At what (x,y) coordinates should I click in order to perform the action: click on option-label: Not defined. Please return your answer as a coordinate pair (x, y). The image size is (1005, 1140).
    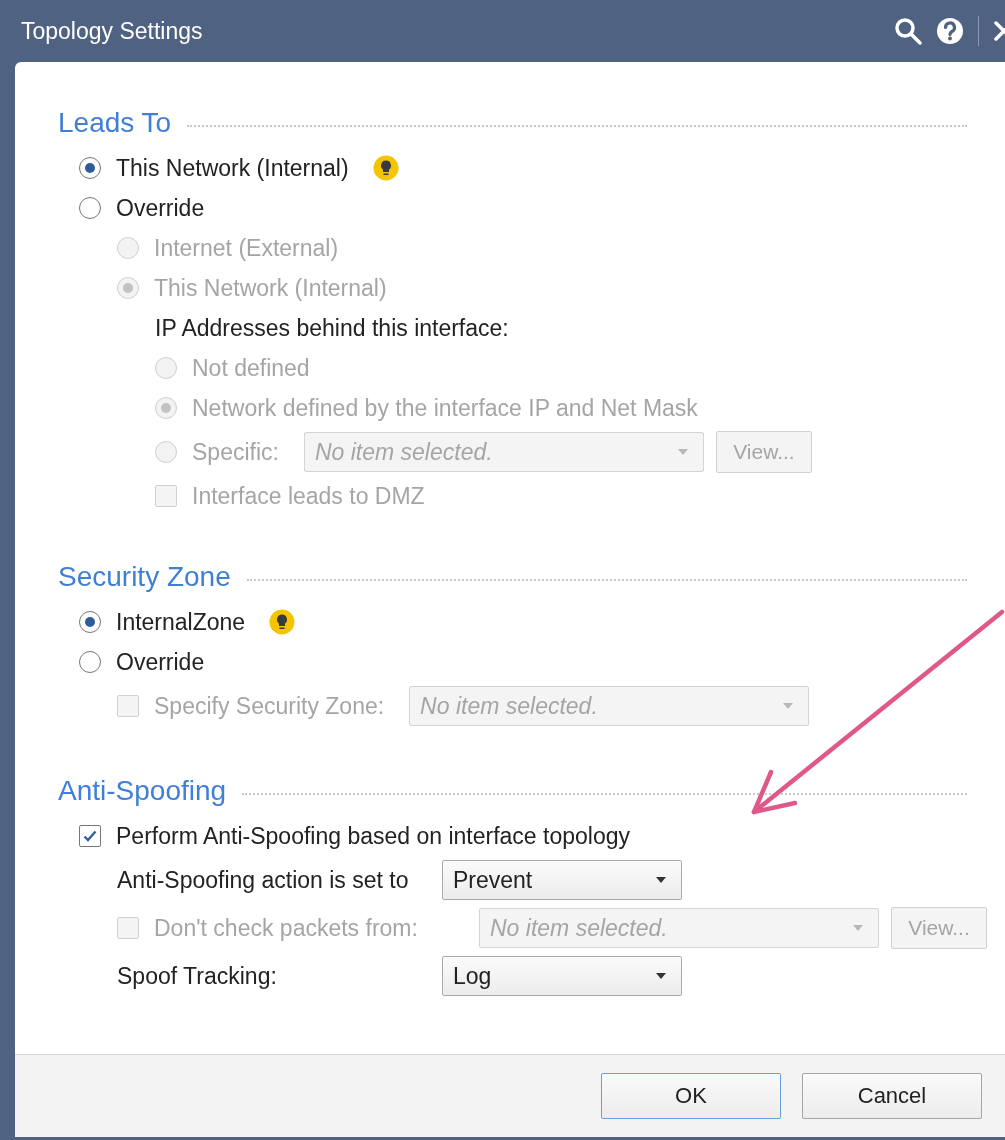
    Looking at the image, I should click on (251, 368).